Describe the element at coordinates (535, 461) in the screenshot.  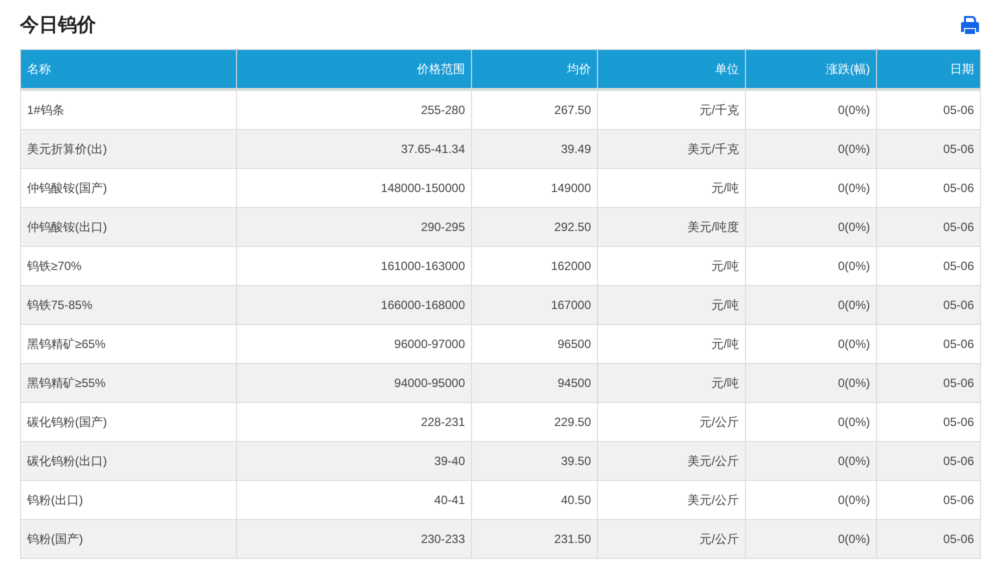
I see `table-cell: 39.50` at that location.